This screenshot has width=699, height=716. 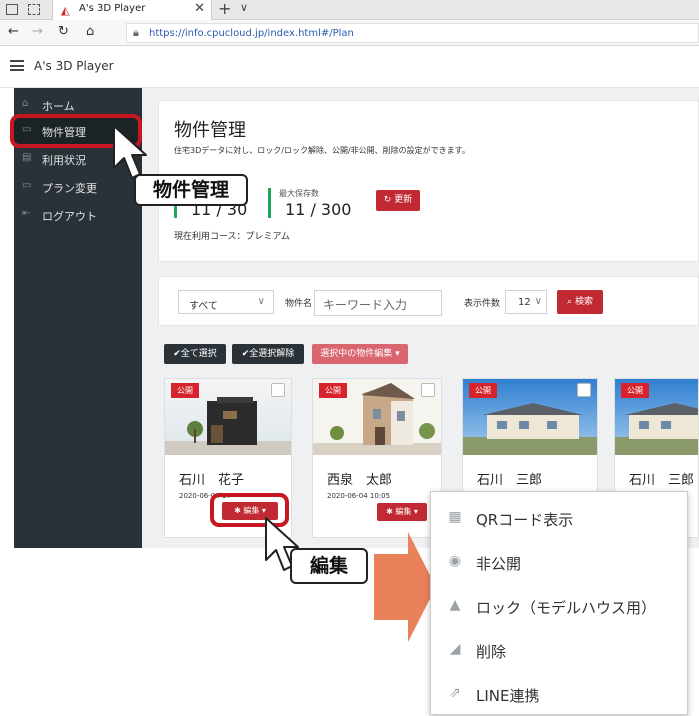 I want to click on menu-item-label: ロック（モデルハウス用）, so click(x=566, y=608).